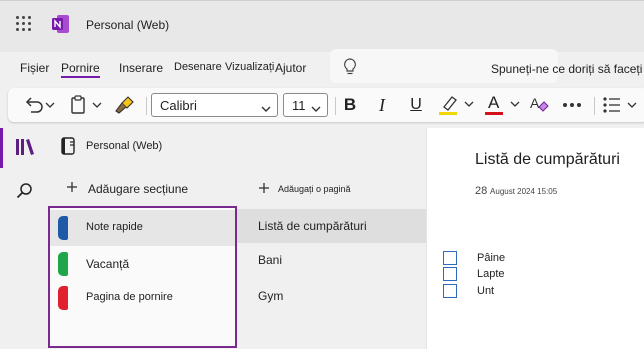 This screenshot has height=349, width=644. Describe the element at coordinates (108, 264) in the screenshot. I see `section-label: Vacanță` at that location.